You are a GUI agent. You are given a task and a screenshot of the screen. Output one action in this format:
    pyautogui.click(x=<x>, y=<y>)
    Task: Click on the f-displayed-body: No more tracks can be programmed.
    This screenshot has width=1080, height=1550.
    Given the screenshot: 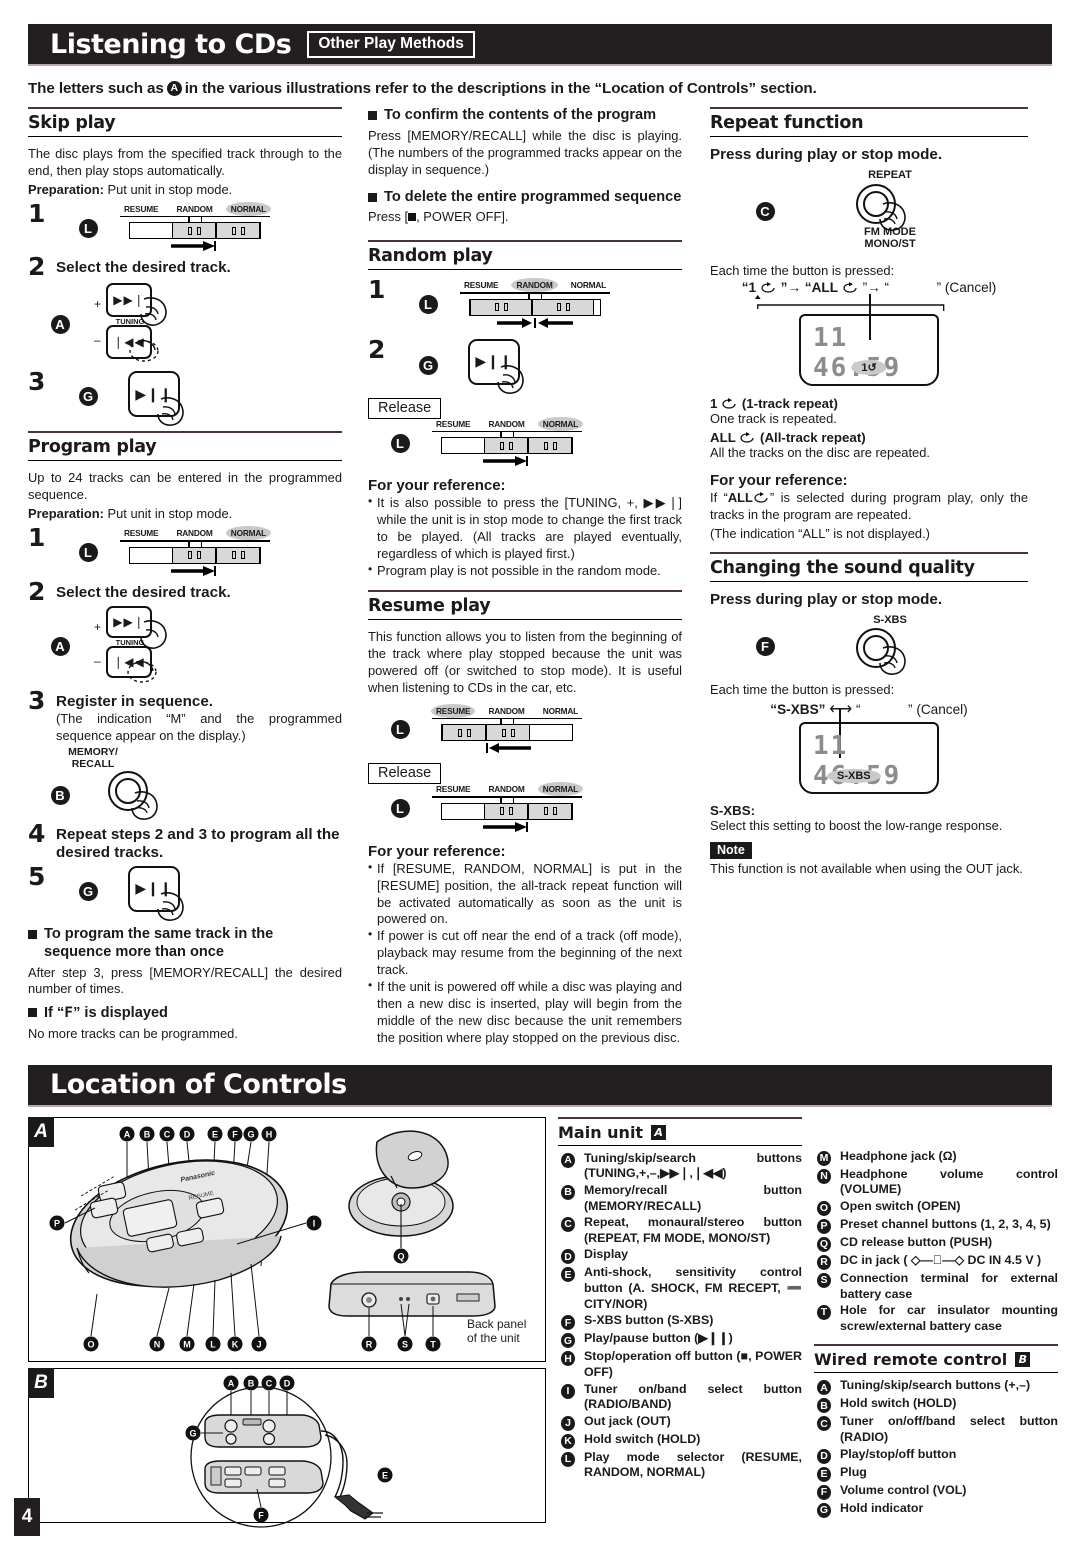 What is the action you would take?
    pyautogui.click(x=133, y=1034)
    